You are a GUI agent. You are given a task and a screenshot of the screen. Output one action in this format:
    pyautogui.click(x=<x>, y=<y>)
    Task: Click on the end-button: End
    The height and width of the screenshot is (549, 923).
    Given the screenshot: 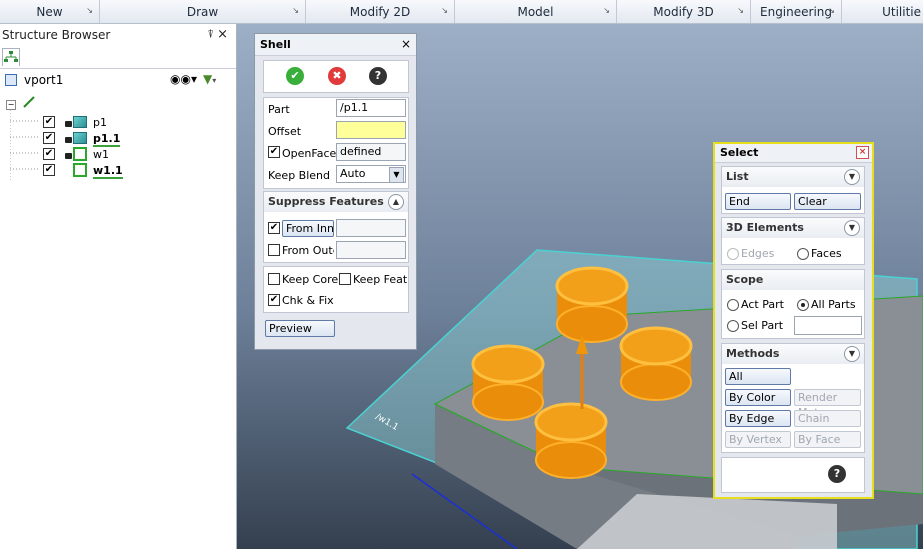 What is the action you would take?
    pyautogui.click(x=758, y=201)
    